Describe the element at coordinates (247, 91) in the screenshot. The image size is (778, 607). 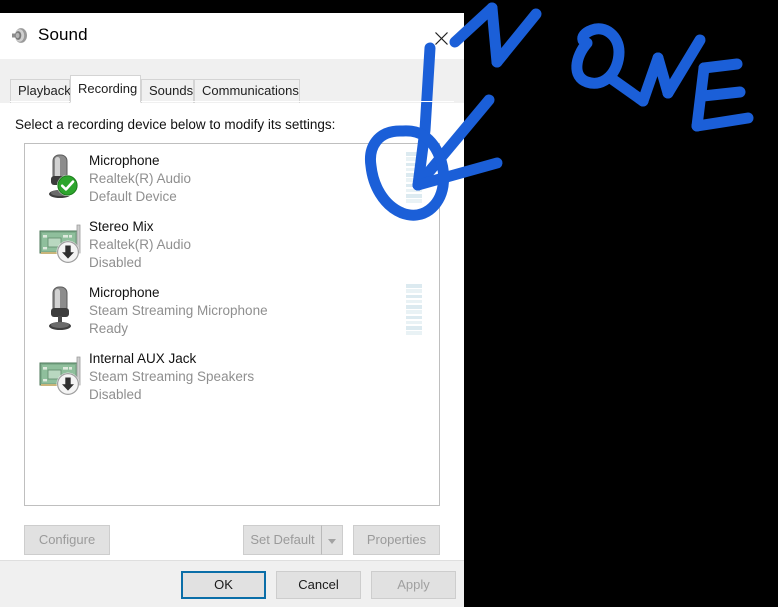
I see `tab-communications: Communications` at that location.